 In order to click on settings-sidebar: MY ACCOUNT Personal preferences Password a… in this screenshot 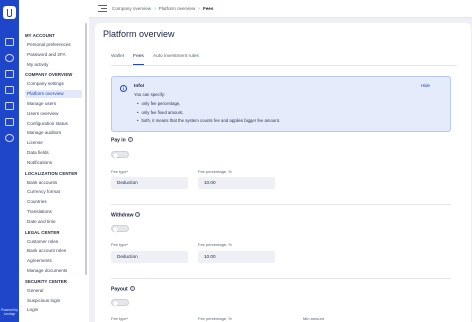, I will do `click(54, 161)`.